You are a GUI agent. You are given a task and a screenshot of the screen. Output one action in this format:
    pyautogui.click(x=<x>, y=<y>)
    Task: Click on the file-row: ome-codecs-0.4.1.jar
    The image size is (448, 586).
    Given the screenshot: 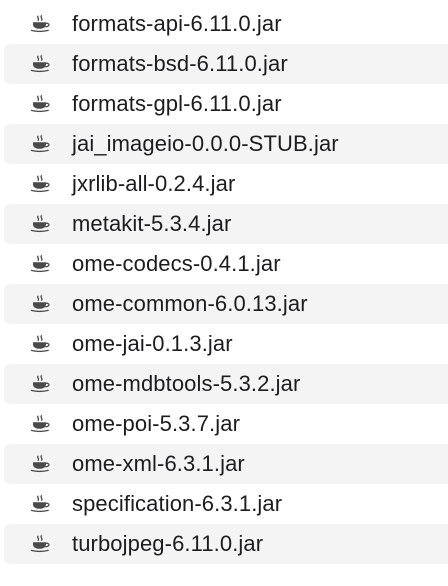 What is the action you would take?
    pyautogui.click(x=224, y=264)
    